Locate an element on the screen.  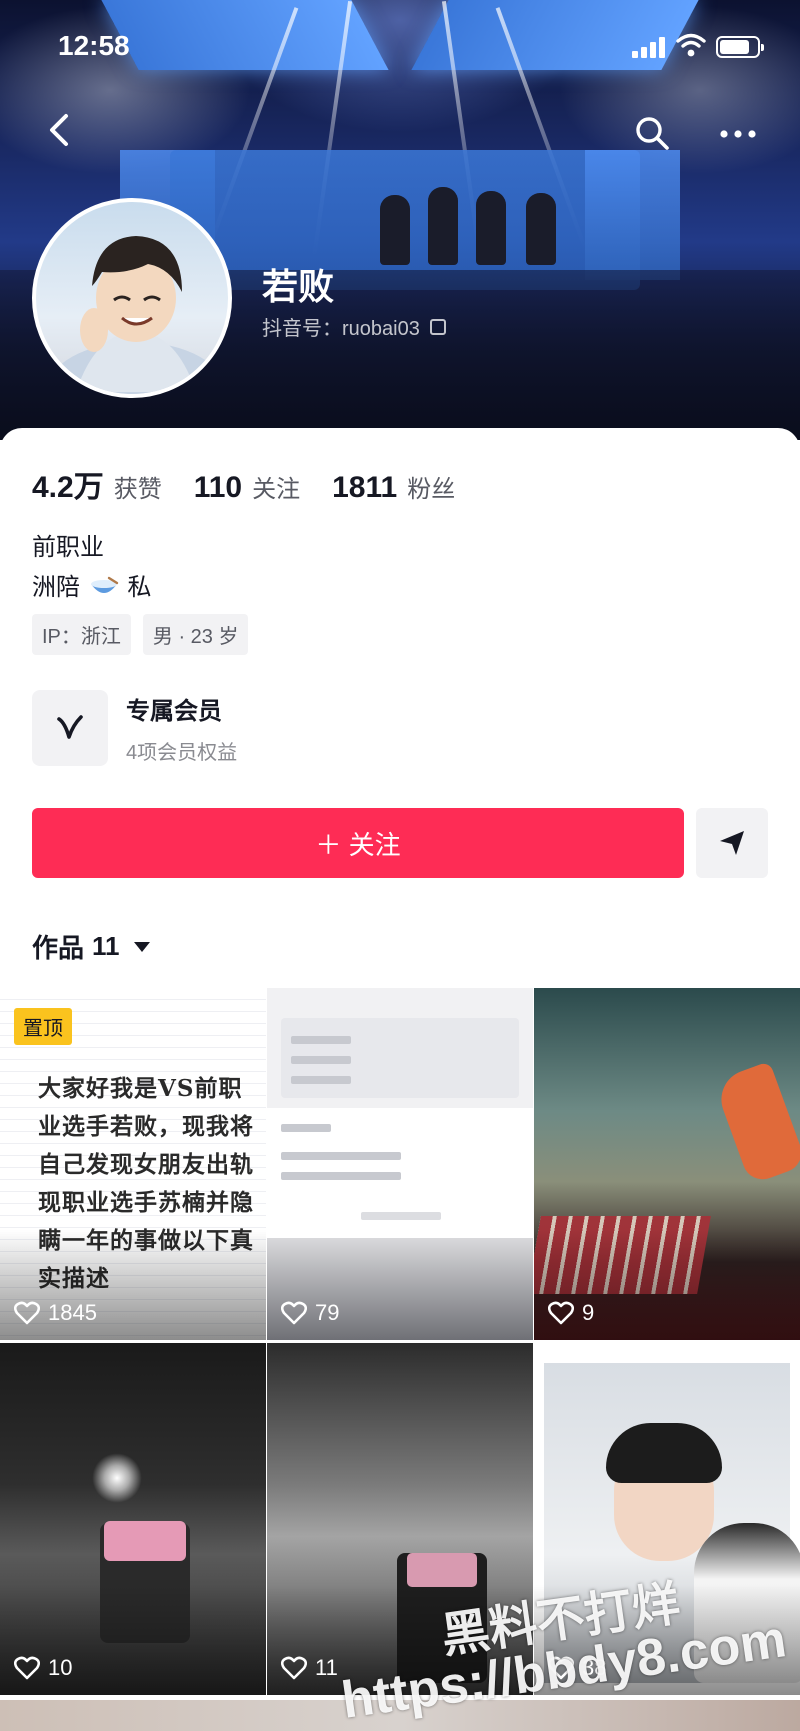
share-arrow-icon is located at coordinates (732, 843).